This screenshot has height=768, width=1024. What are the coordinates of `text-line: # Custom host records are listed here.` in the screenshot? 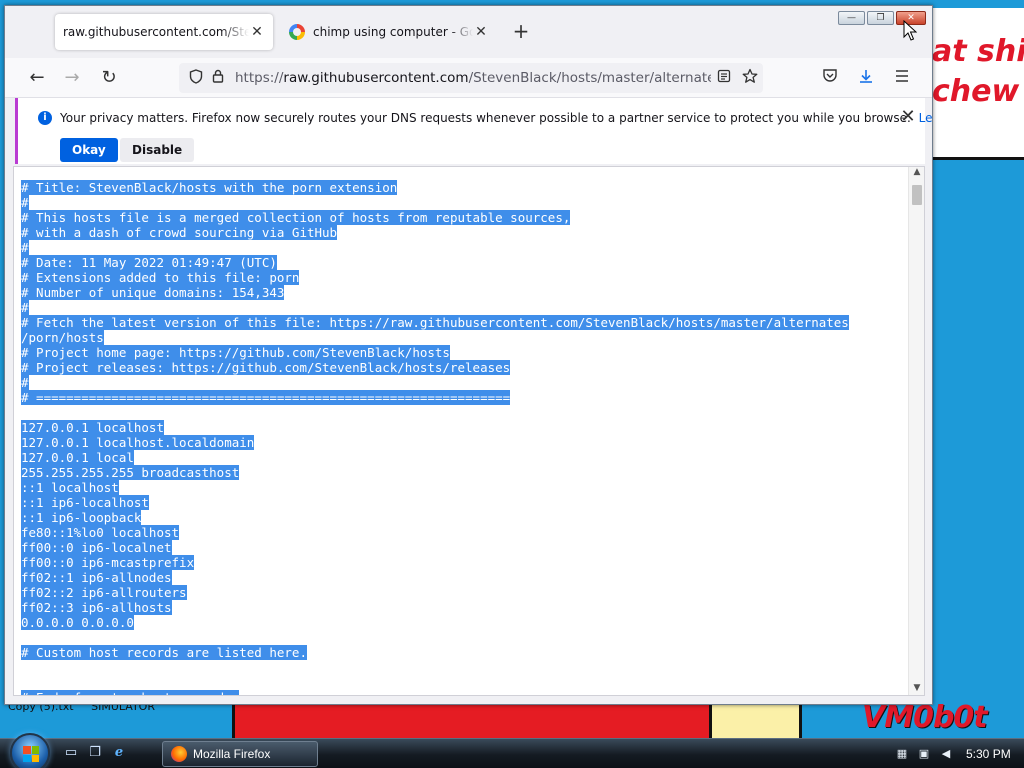 It's located at (463, 652).